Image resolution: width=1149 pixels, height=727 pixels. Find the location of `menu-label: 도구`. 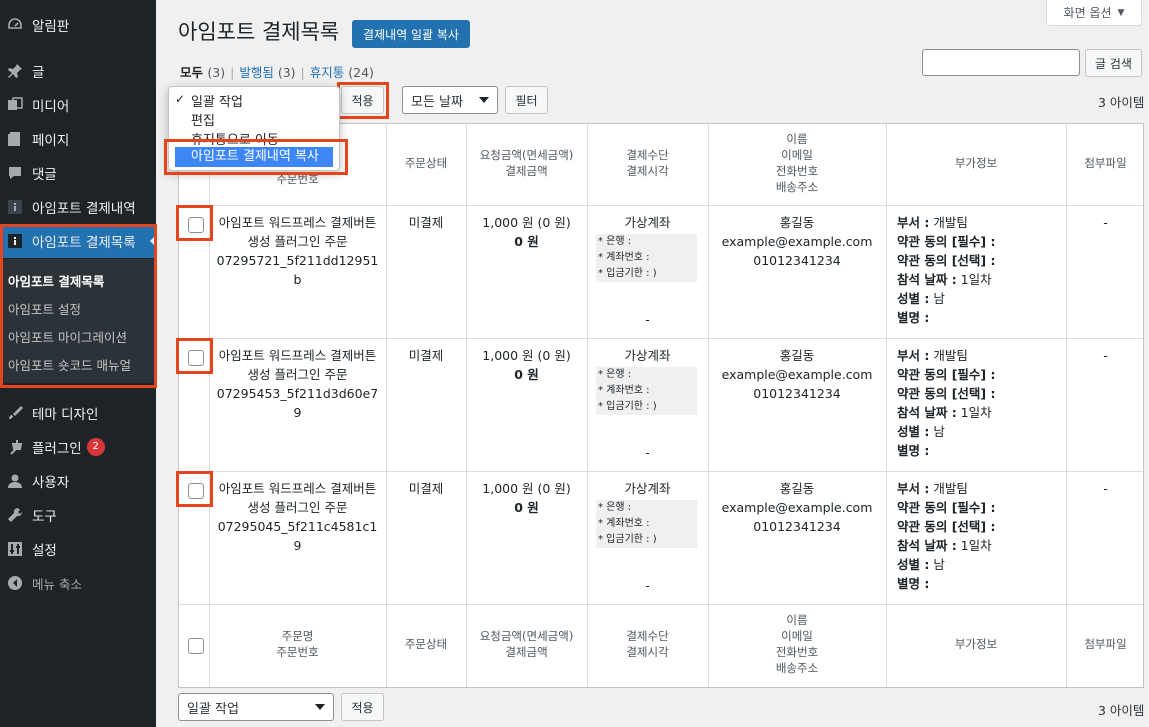

menu-label: 도구 is located at coordinates (44, 517).